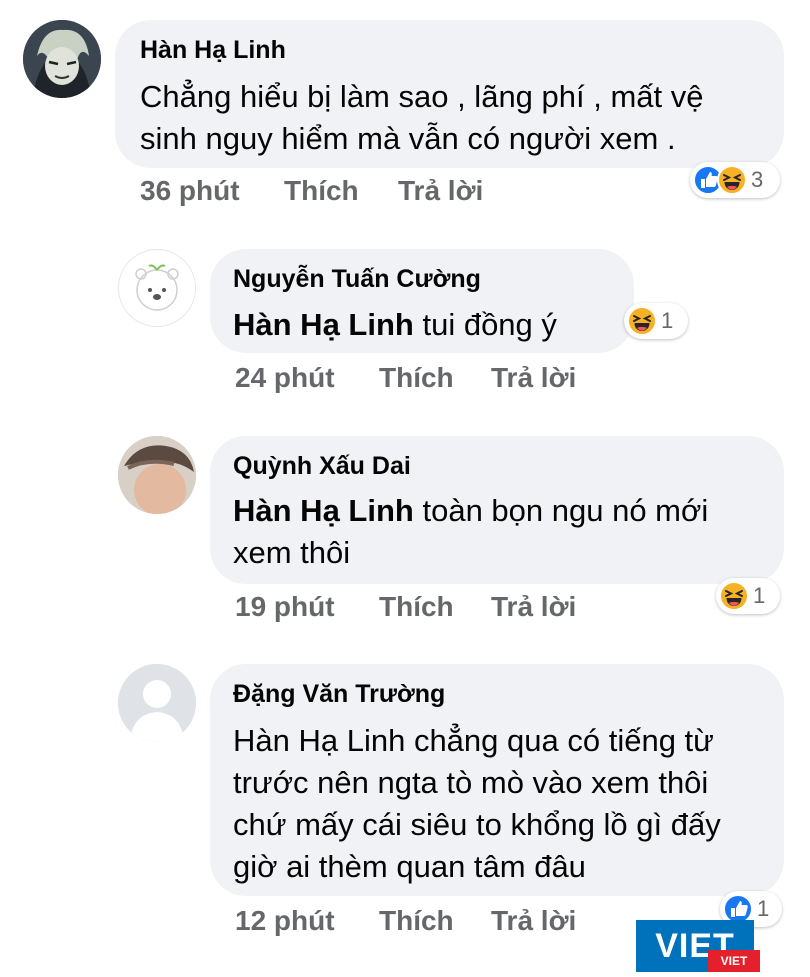 This screenshot has height=977, width=810. What do you see at coordinates (292, 552) in the screenshot?
I see `comment-line: xem thôi` at bounding box center [292, 552].